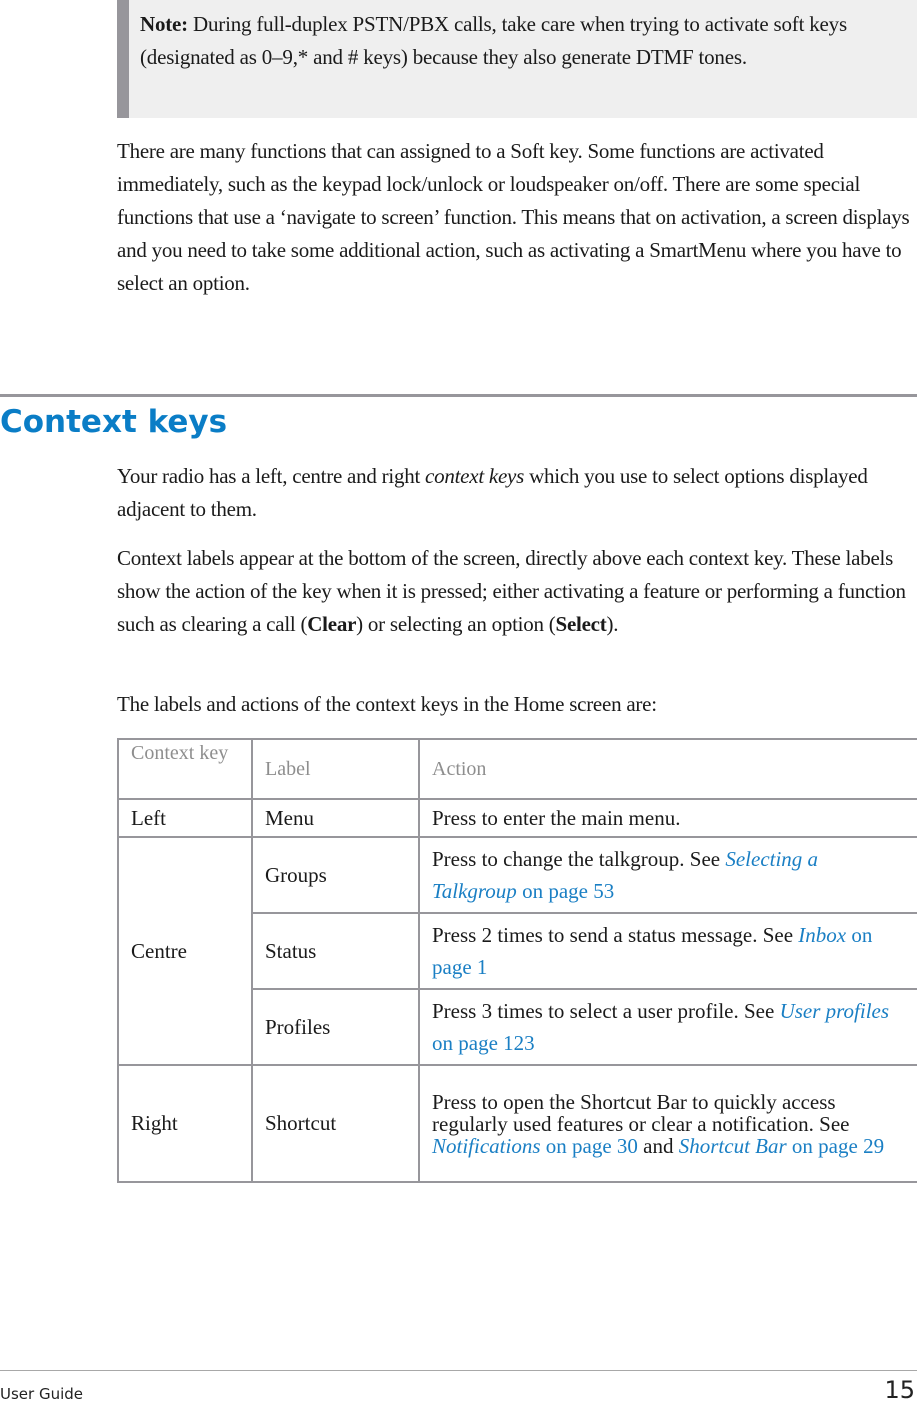 This screenshot has height=1405, width=917. What do you see at coordinates (335, 1027) in the screenshot?
I see `cell-label: Profiles` at bounding box center [335, 1027].